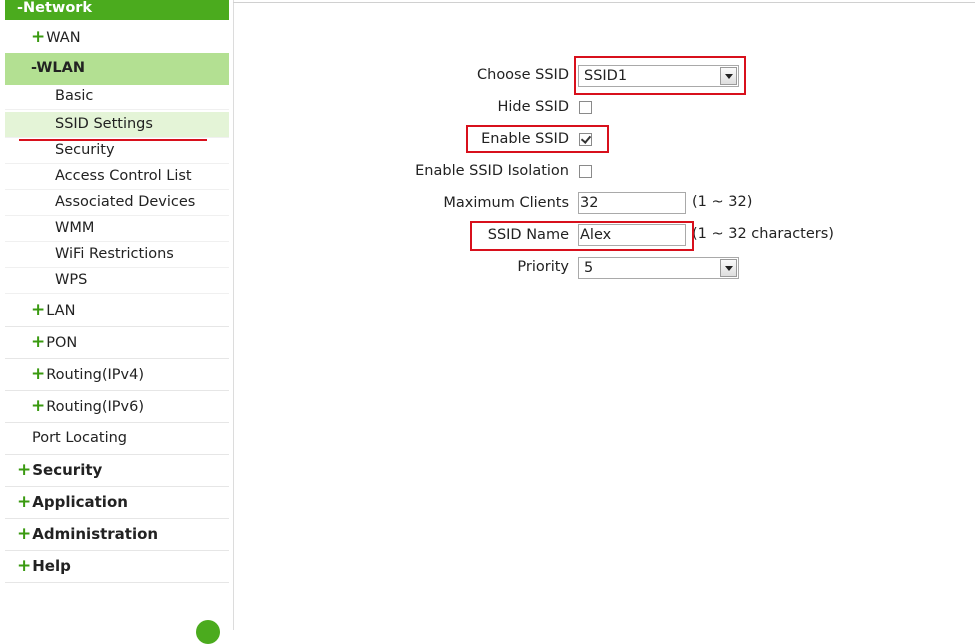 The height and width of the screenshot is (644, 975). What do you see at coordinates (543, 267) in the screenshot?
I see `priority-label: Priority` at bounding box center [543, 267].